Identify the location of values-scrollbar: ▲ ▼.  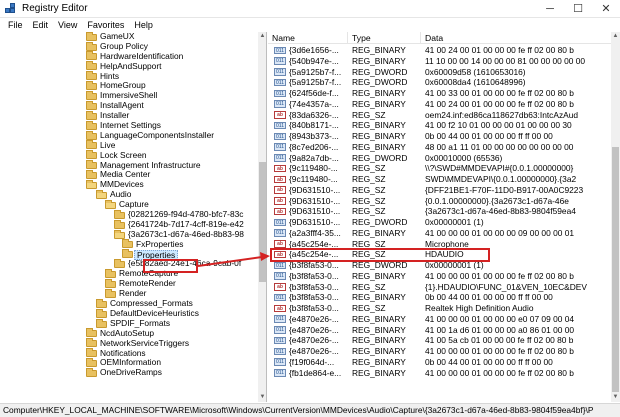
(615, 217).